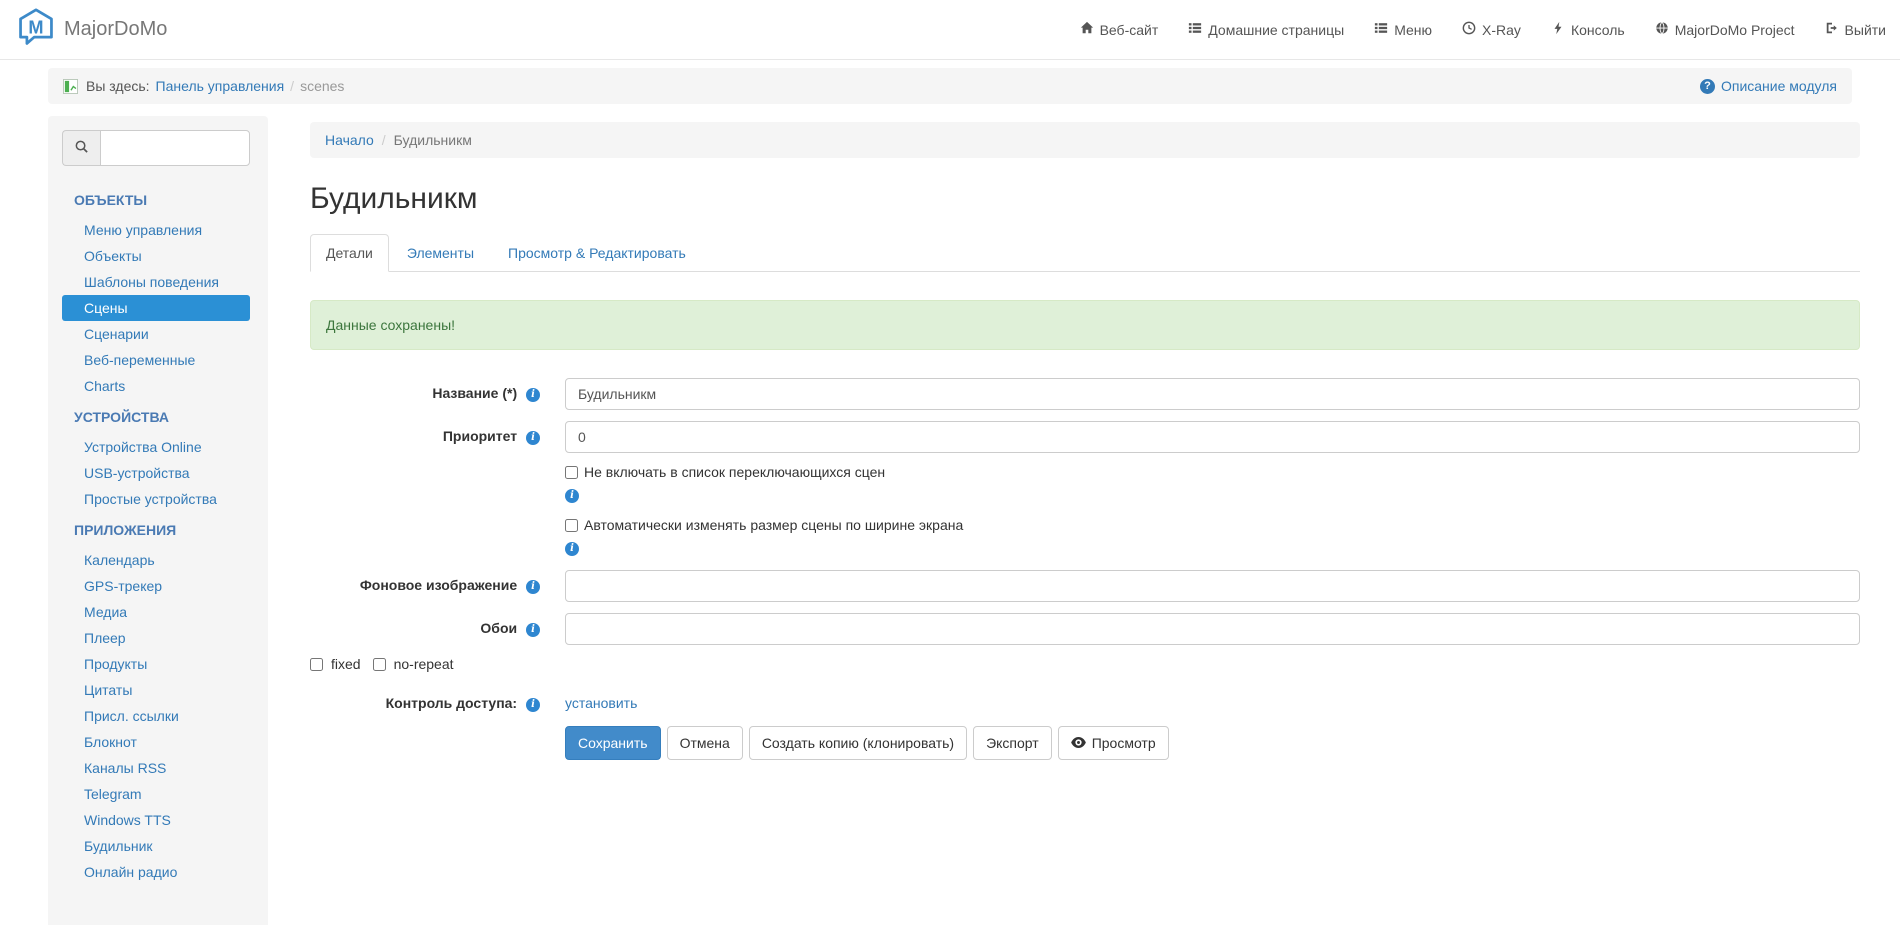  Describe the element at coordinates (1707, 86) in the screenshot. I see `question-icon` at that location.